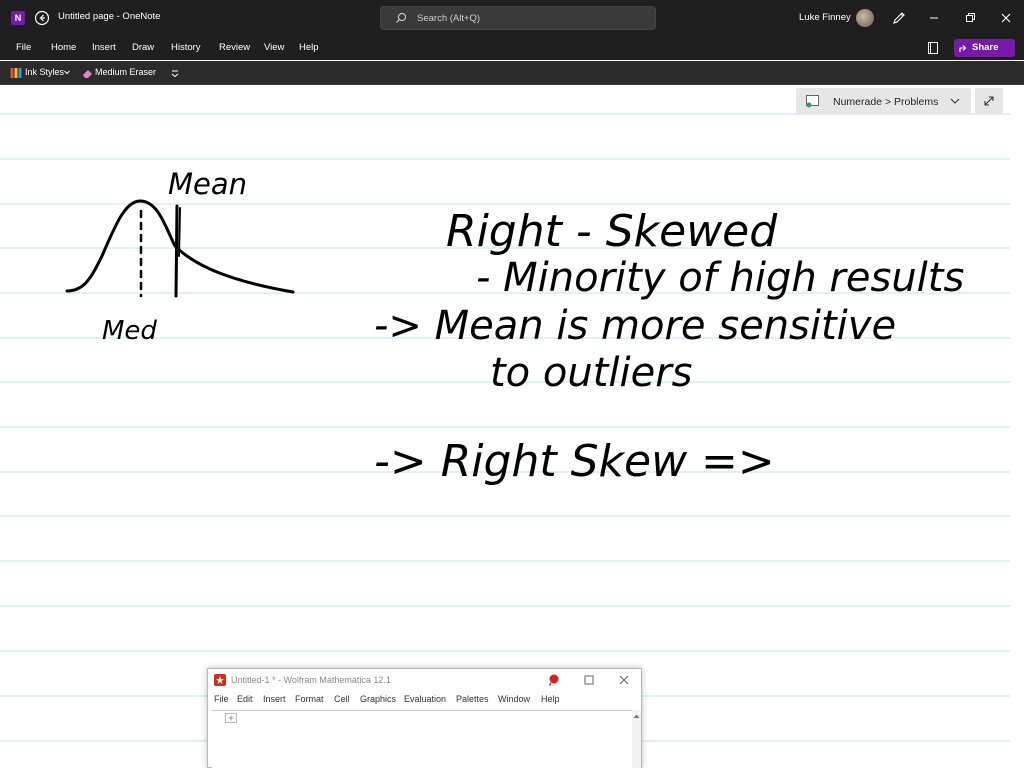  Describe the element at coordinates (180, 248) in the screenshot. I see `skewed-distribution-sketch` at that location.